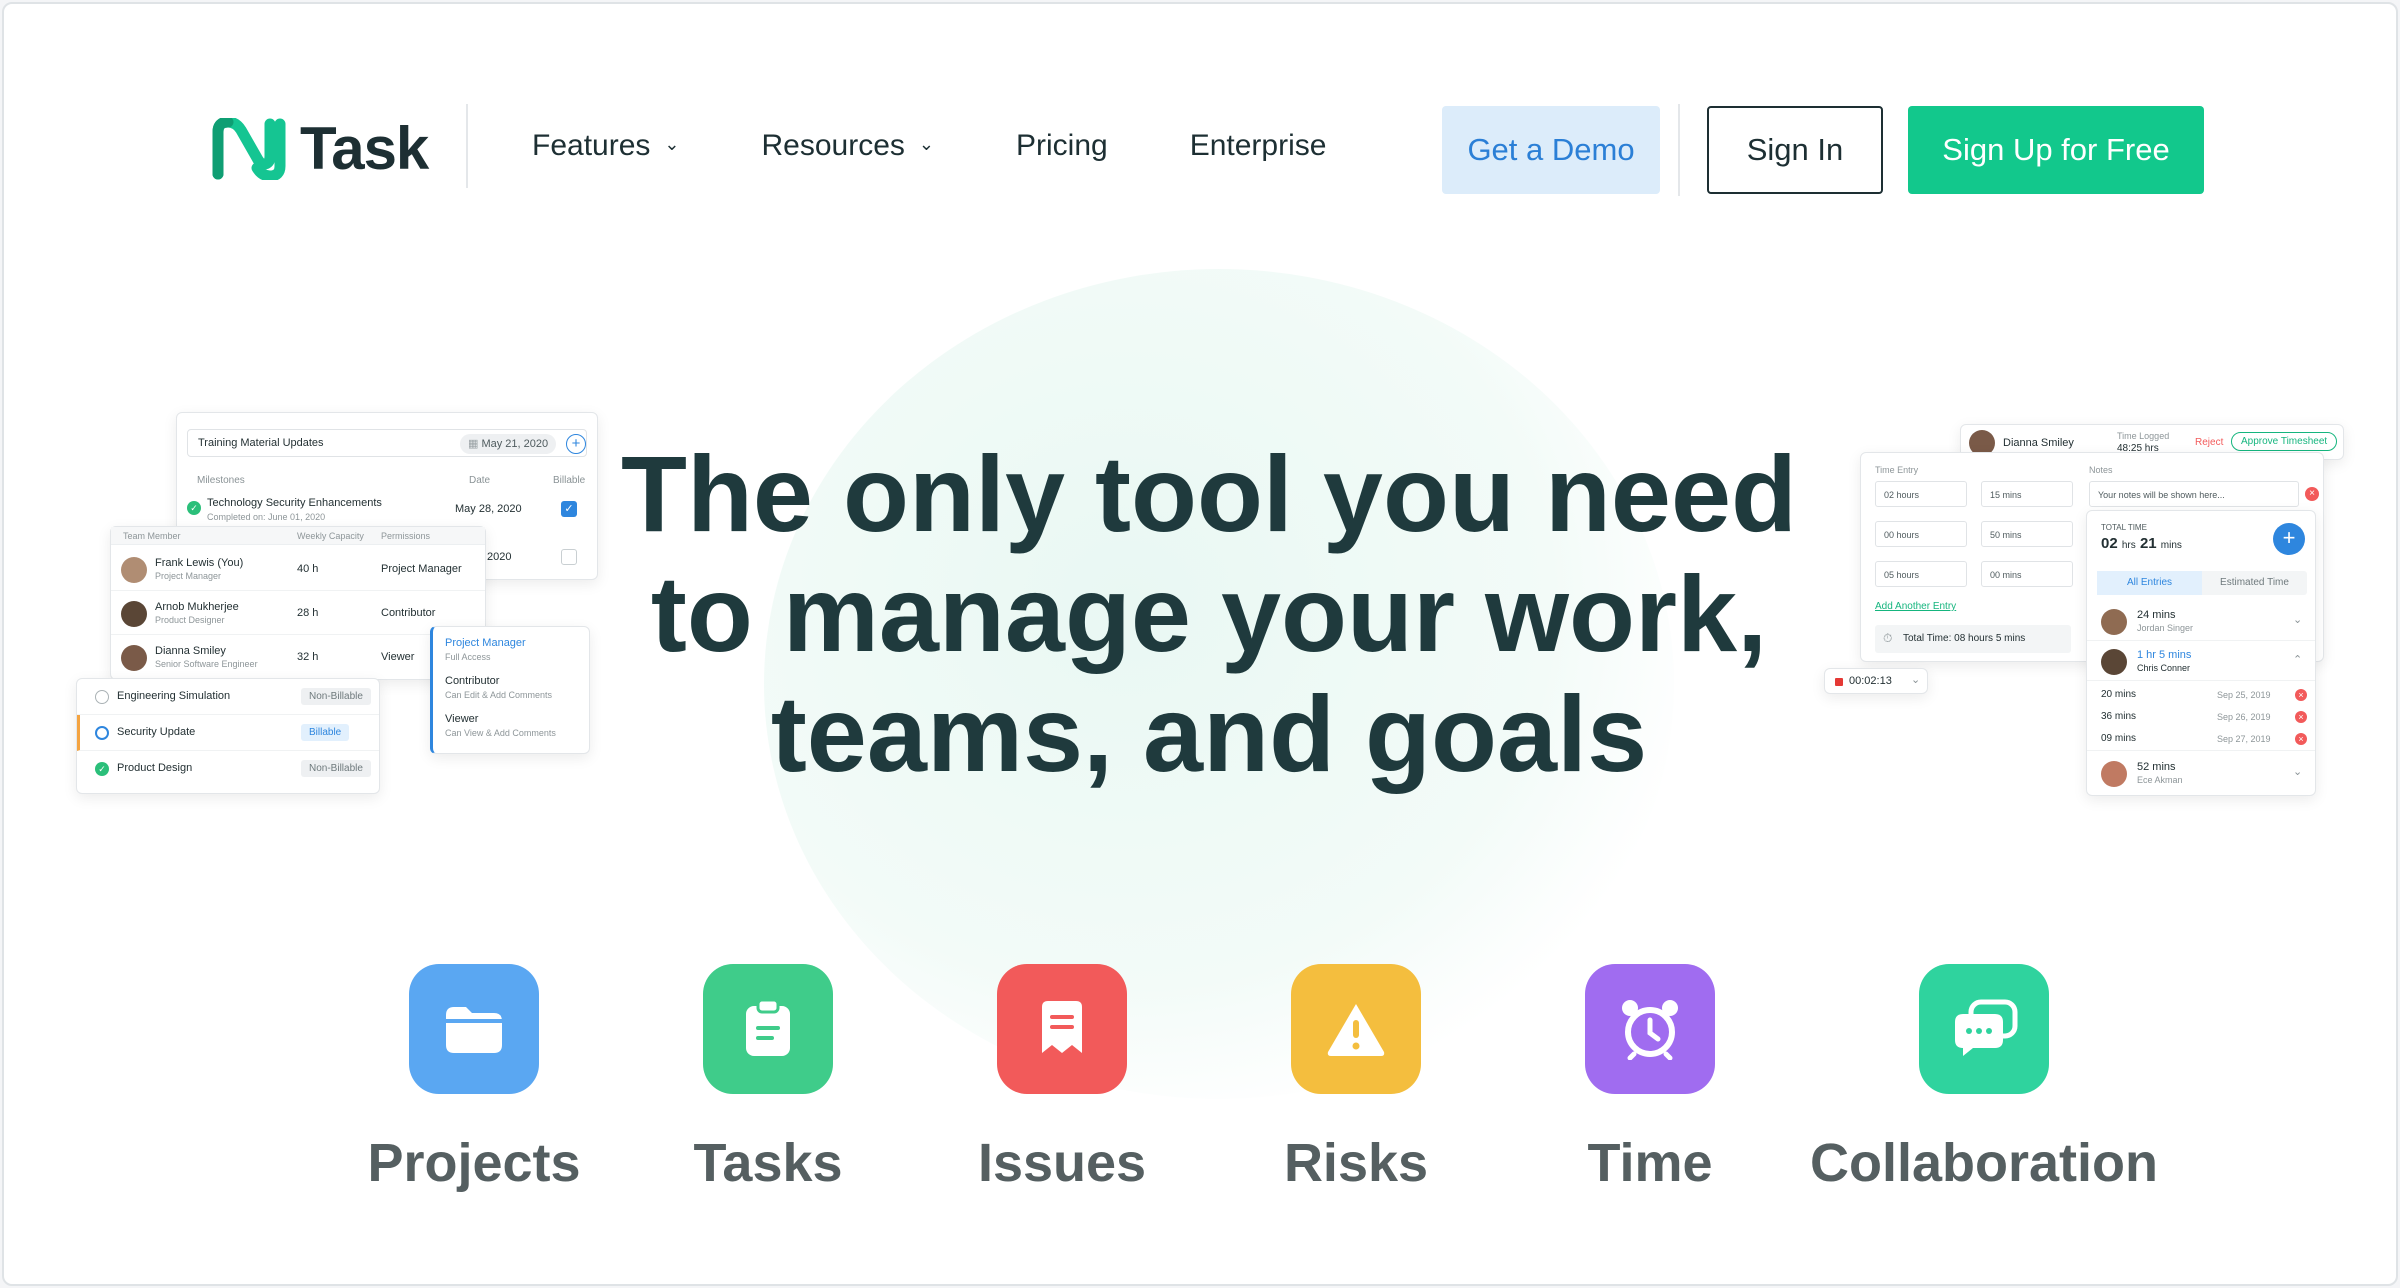 This screenshot has height=1288, width=2400. What do you see at coordinates (1876, 681) in the screenshot?
I see `timer-chip: 00:02:13 ⌄` at bounding box center [1876, 681].